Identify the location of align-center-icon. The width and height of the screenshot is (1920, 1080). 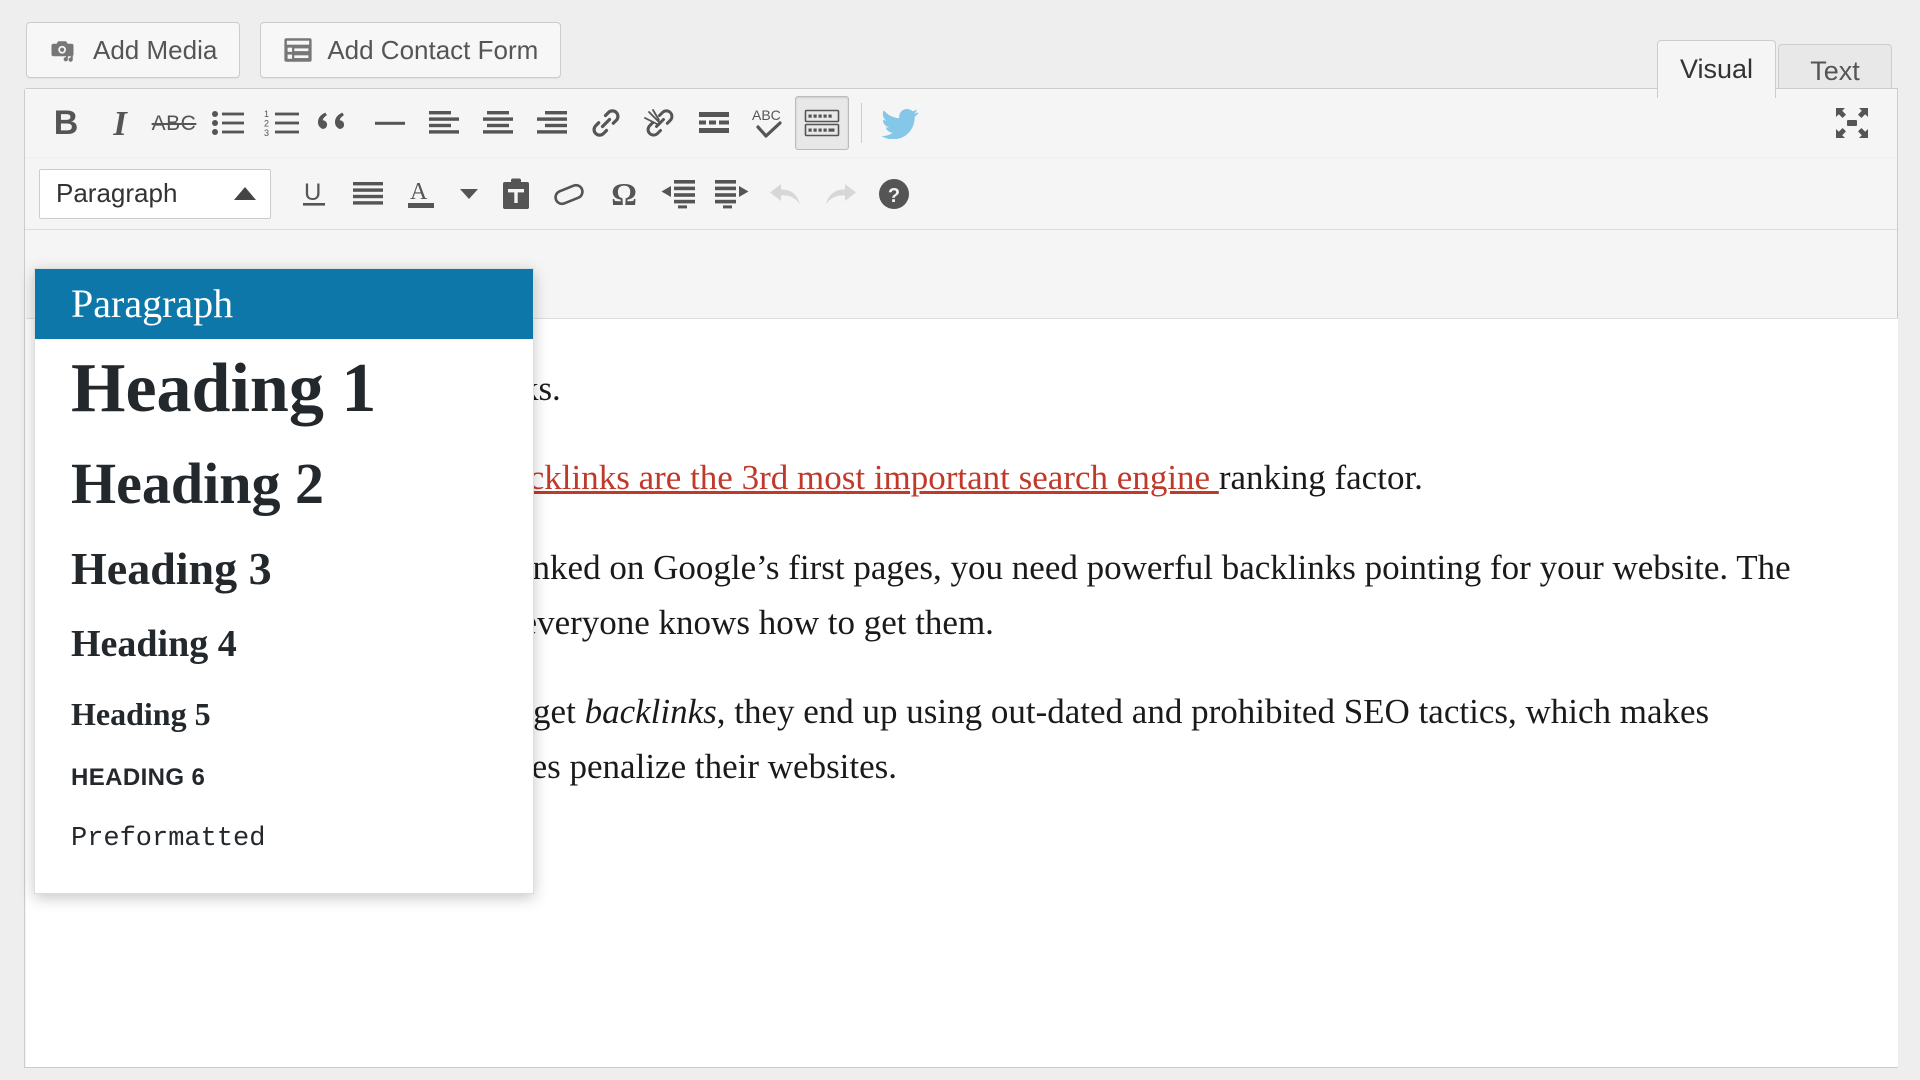
(498, 123).